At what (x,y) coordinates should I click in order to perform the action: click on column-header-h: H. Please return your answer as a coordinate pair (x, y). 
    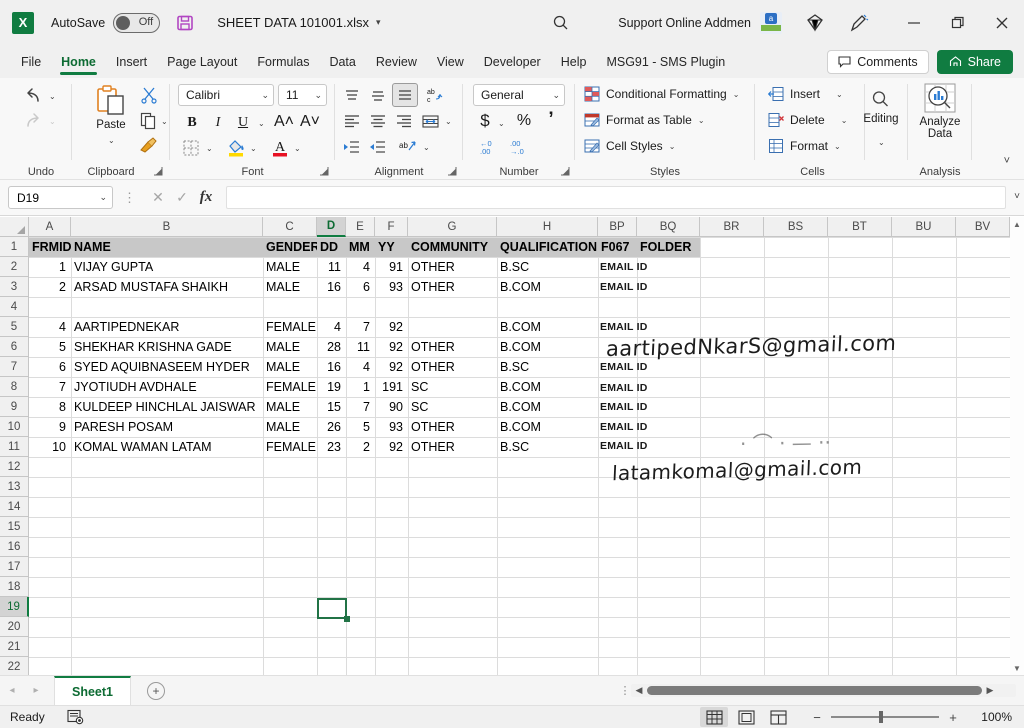
    Looking at the image, I should click on (547, 227).